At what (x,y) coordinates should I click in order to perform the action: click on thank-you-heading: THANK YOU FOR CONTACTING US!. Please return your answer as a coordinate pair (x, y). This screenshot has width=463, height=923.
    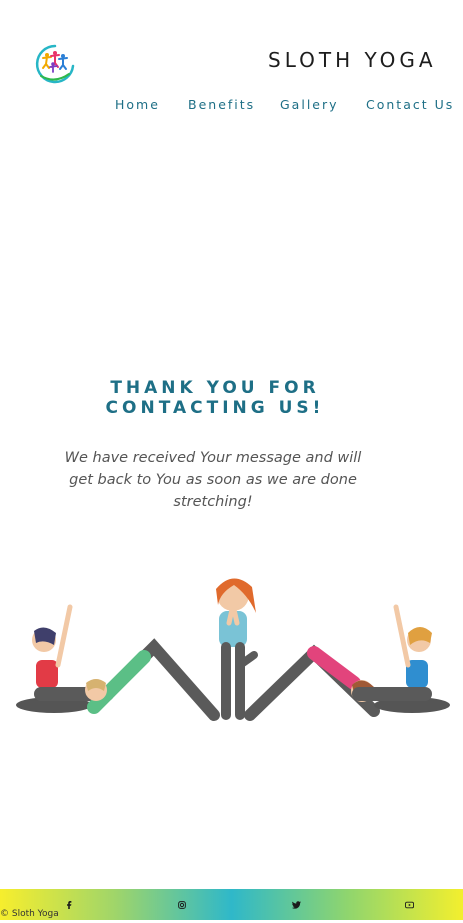
    Looking at the image, I should click on (215, 398).